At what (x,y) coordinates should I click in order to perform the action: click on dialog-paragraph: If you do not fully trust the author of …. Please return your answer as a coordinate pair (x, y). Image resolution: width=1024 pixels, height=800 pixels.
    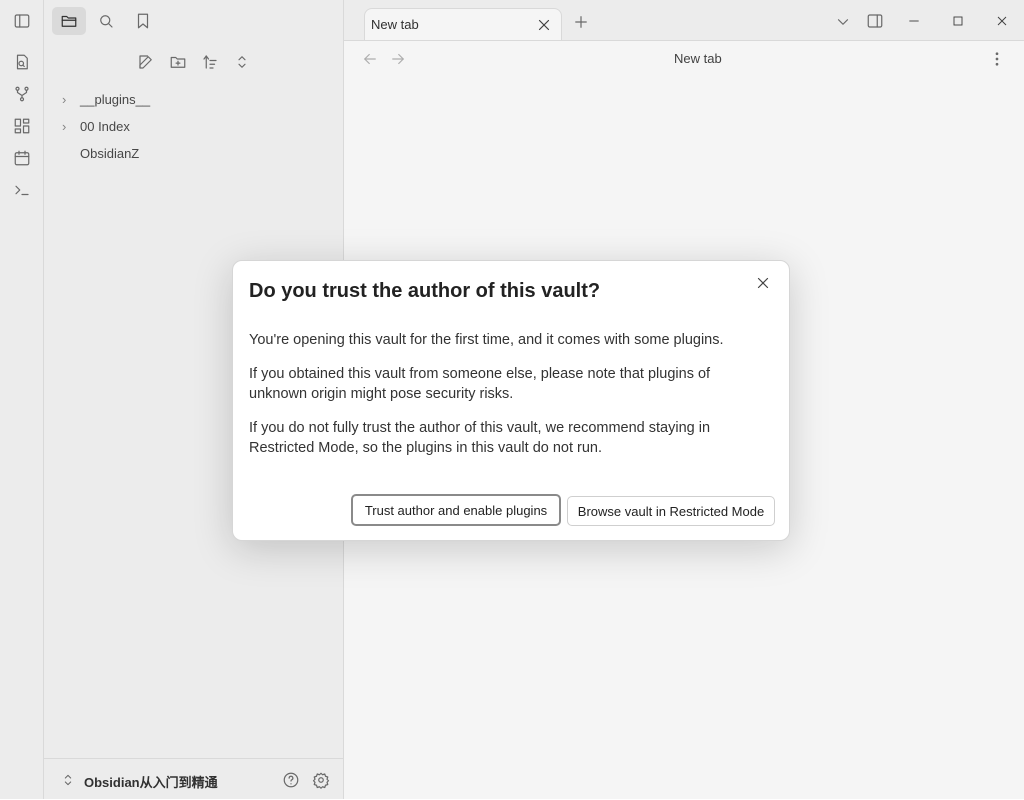
    Looking at the image, I should click on (480, 438).